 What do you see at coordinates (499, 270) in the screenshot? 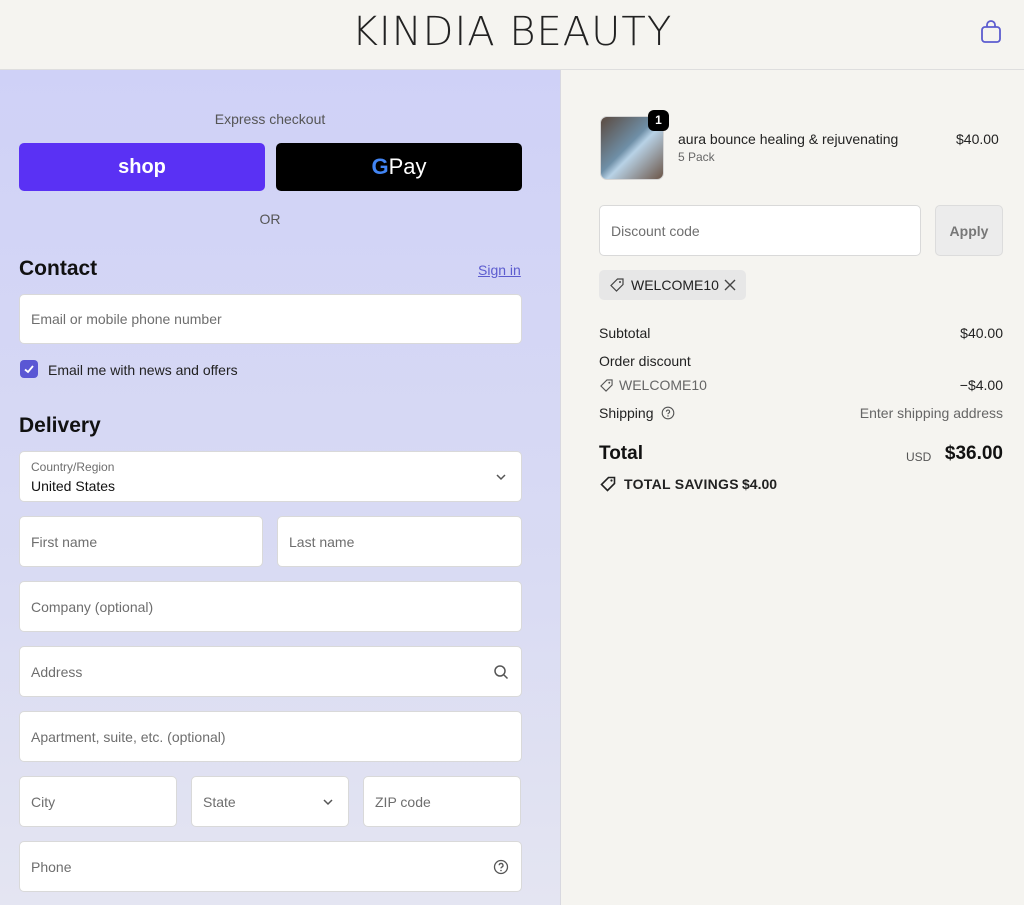
I see `sign-in-link: Sign in` at bounding box center [499, 270].